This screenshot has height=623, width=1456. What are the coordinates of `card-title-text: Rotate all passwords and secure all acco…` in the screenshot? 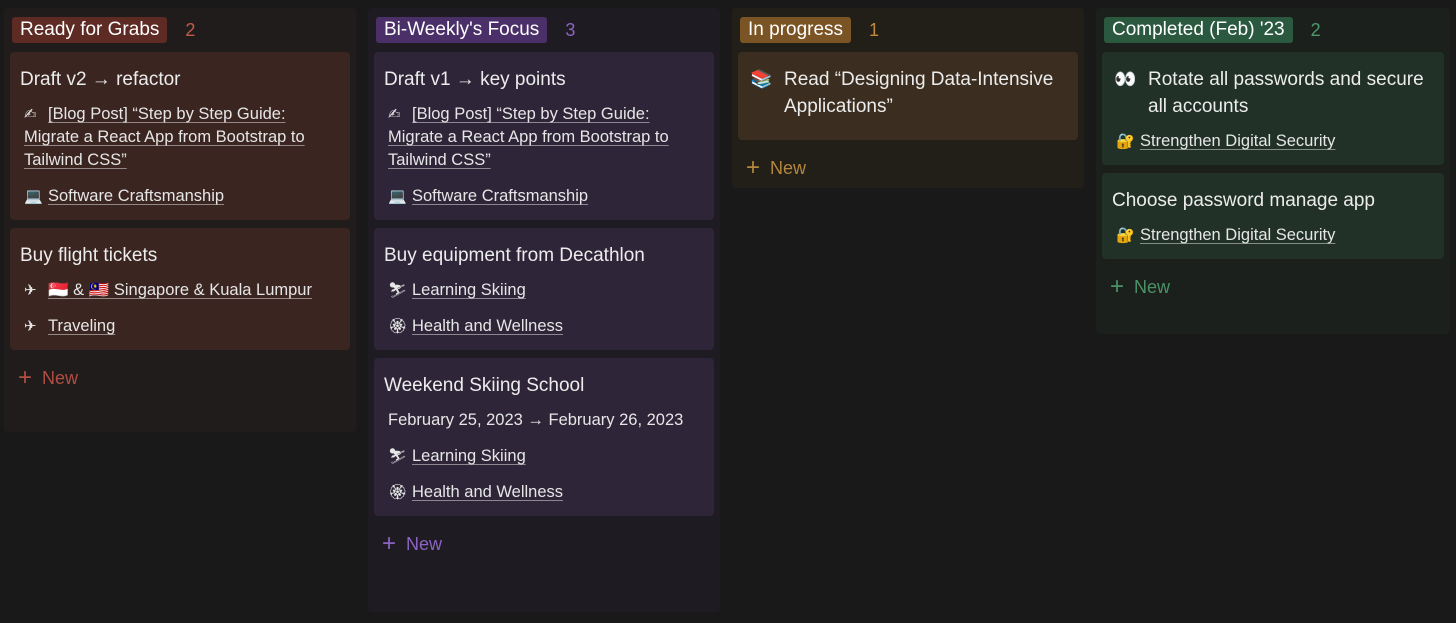 It's located at (1286, 93).